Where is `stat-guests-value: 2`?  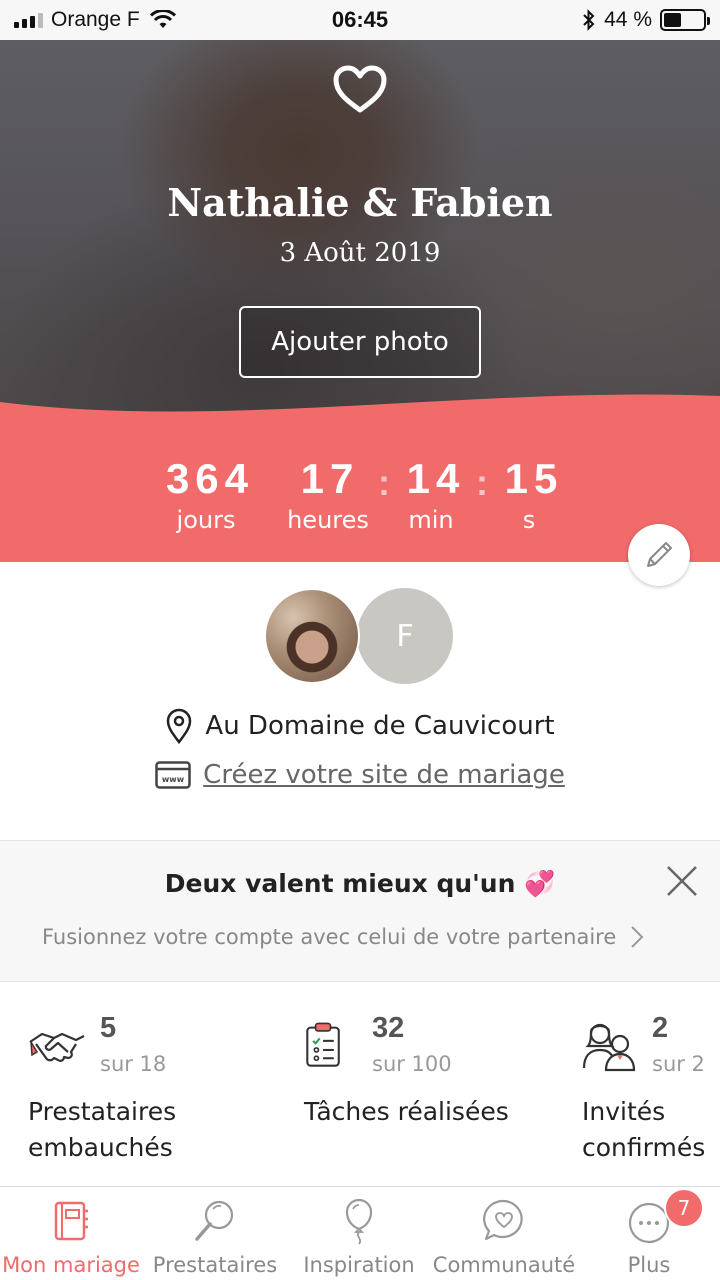 stat-guests-value: 2 is located at coordinates (660, 1028).